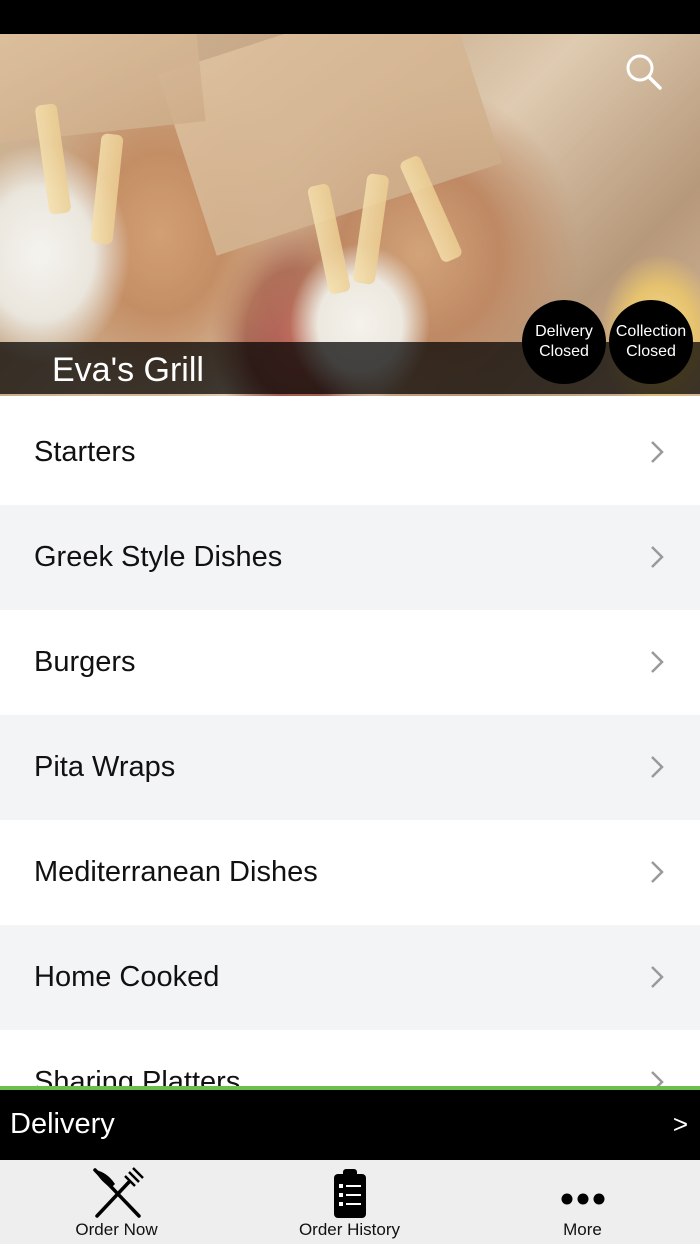 The height and width of the screenshot is (1244, 700). What do you see at coordinates (651, 342) in the screenshot?
I see `collection-status-badge: Collection Closed` at bounding box center [651, 342].